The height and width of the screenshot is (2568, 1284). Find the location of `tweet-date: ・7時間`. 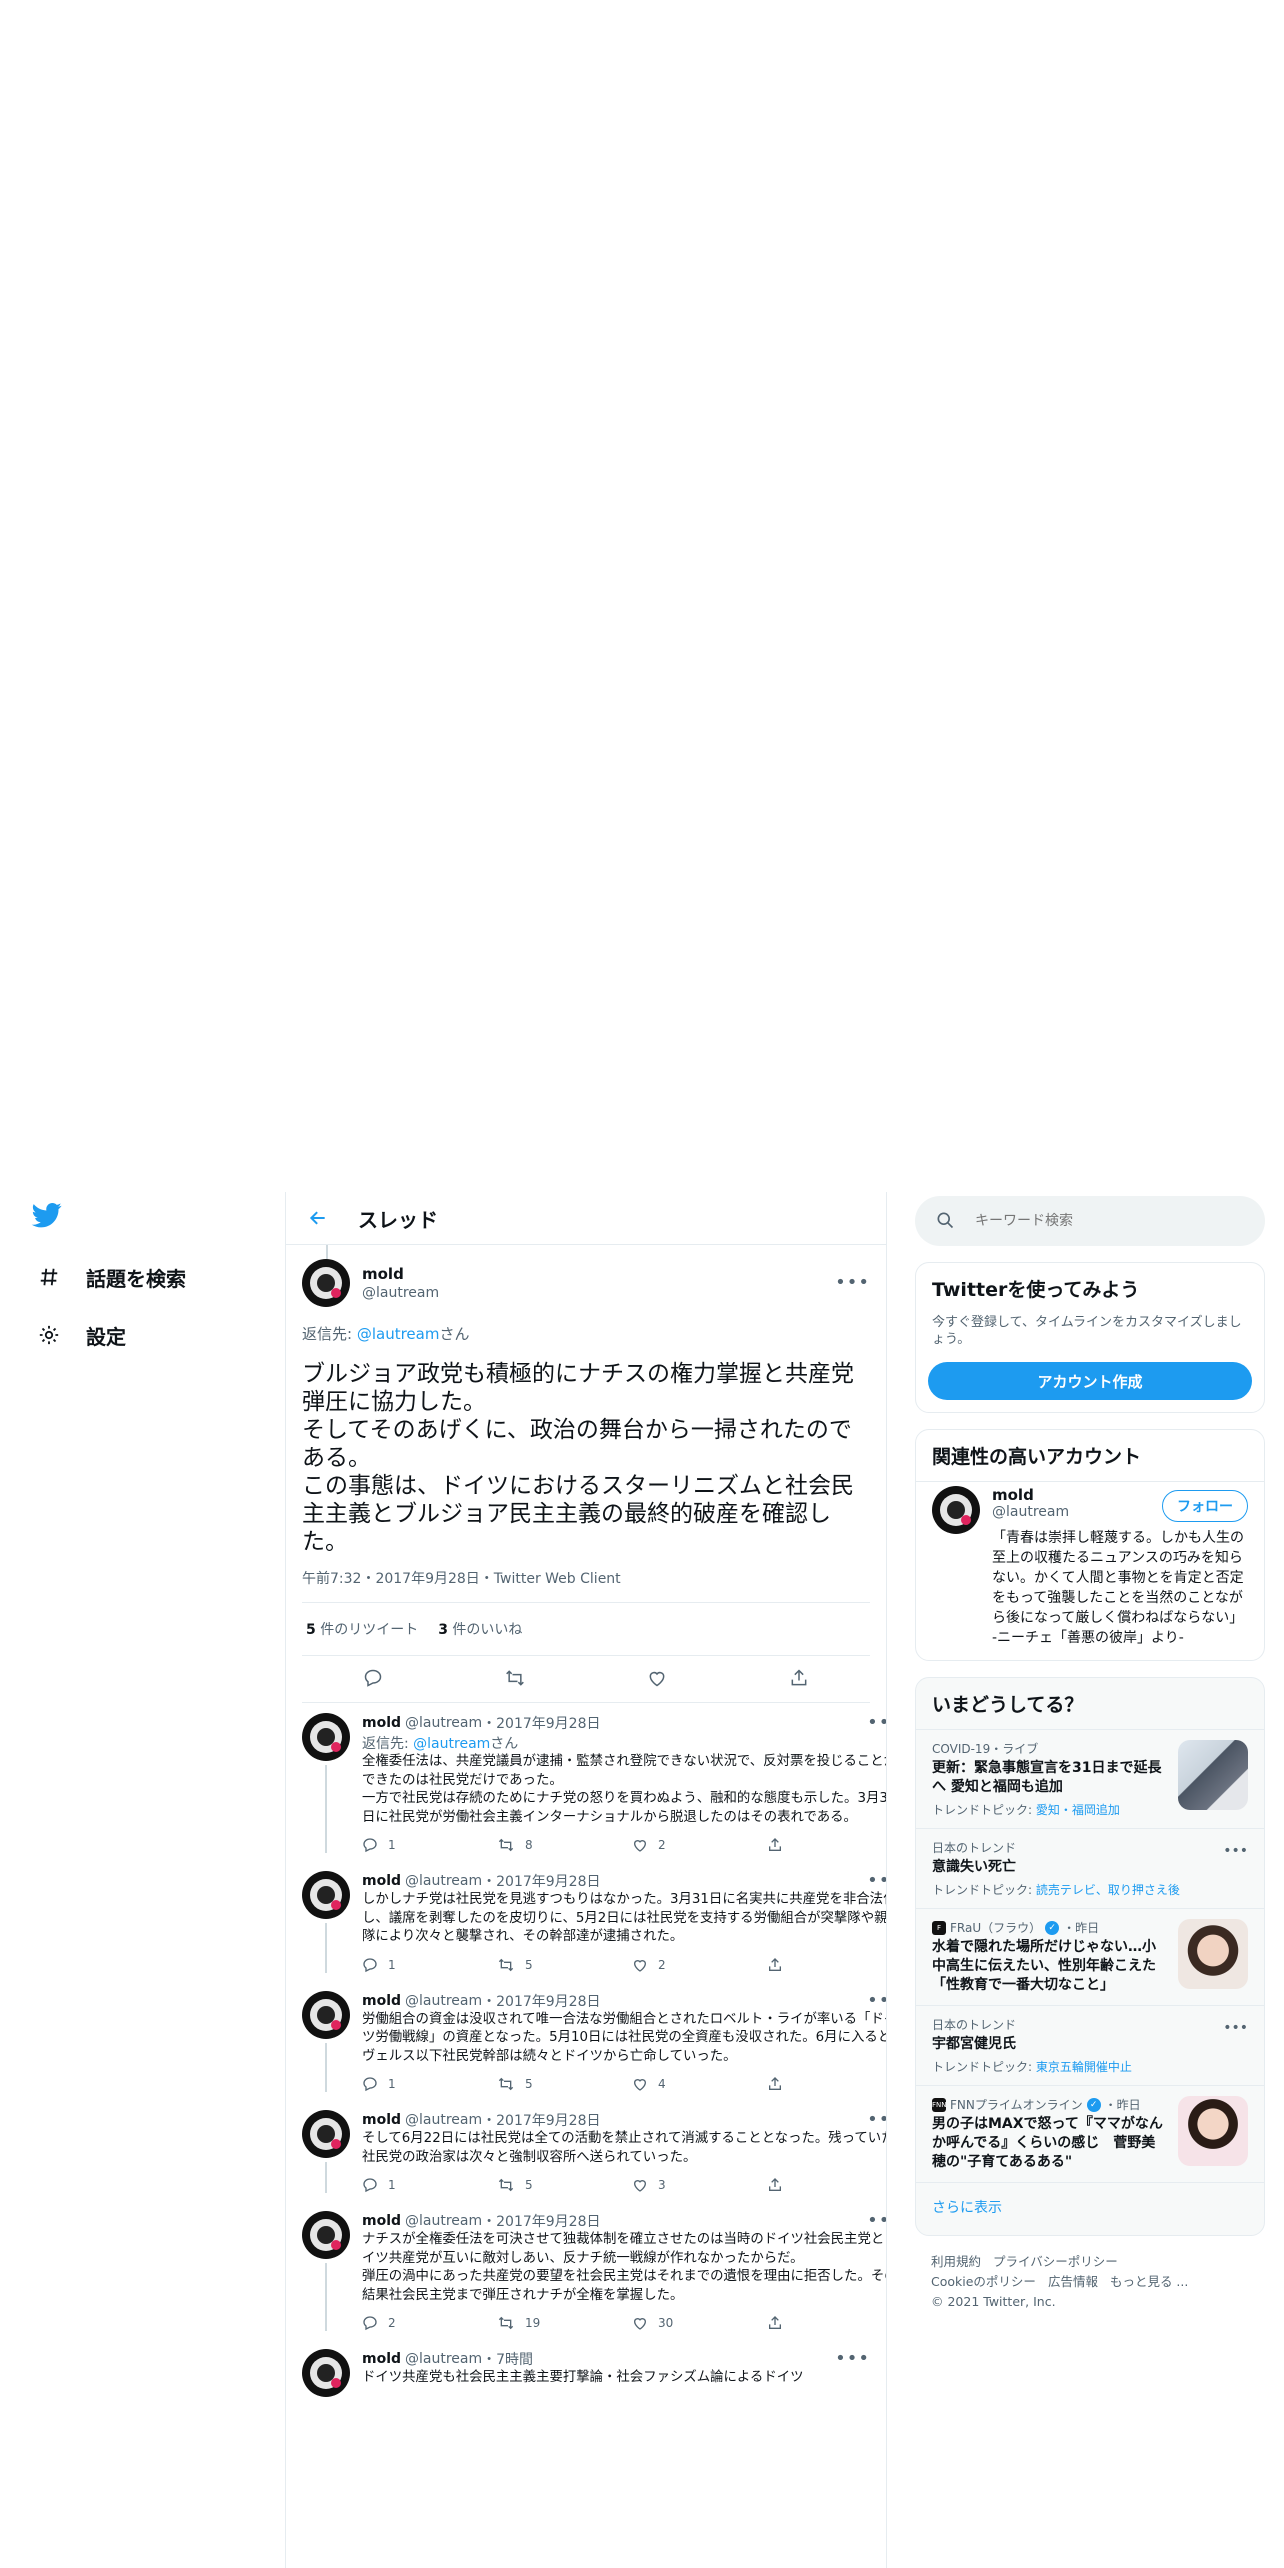

tweet-date: ・7時間 is located at coordinates (507, 2359).